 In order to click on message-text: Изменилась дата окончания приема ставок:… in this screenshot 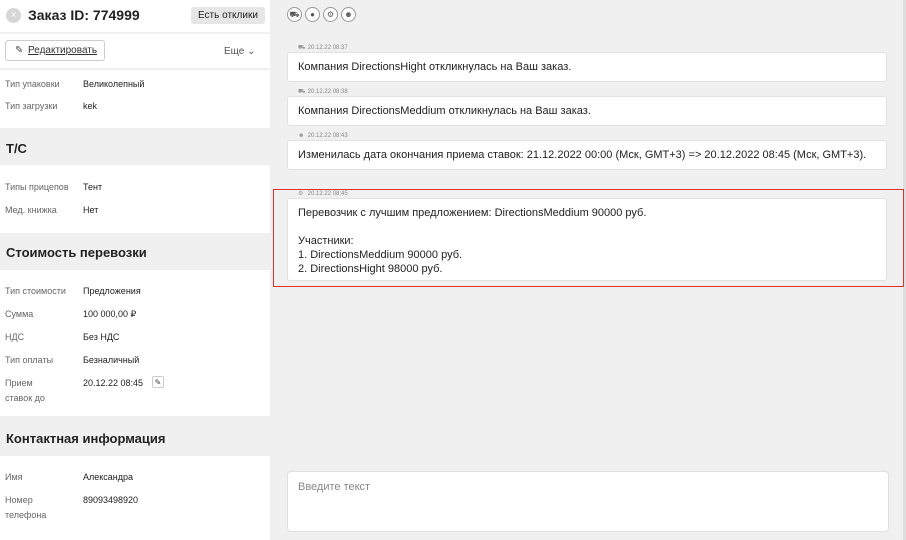, I will do `click(582, 155)`.